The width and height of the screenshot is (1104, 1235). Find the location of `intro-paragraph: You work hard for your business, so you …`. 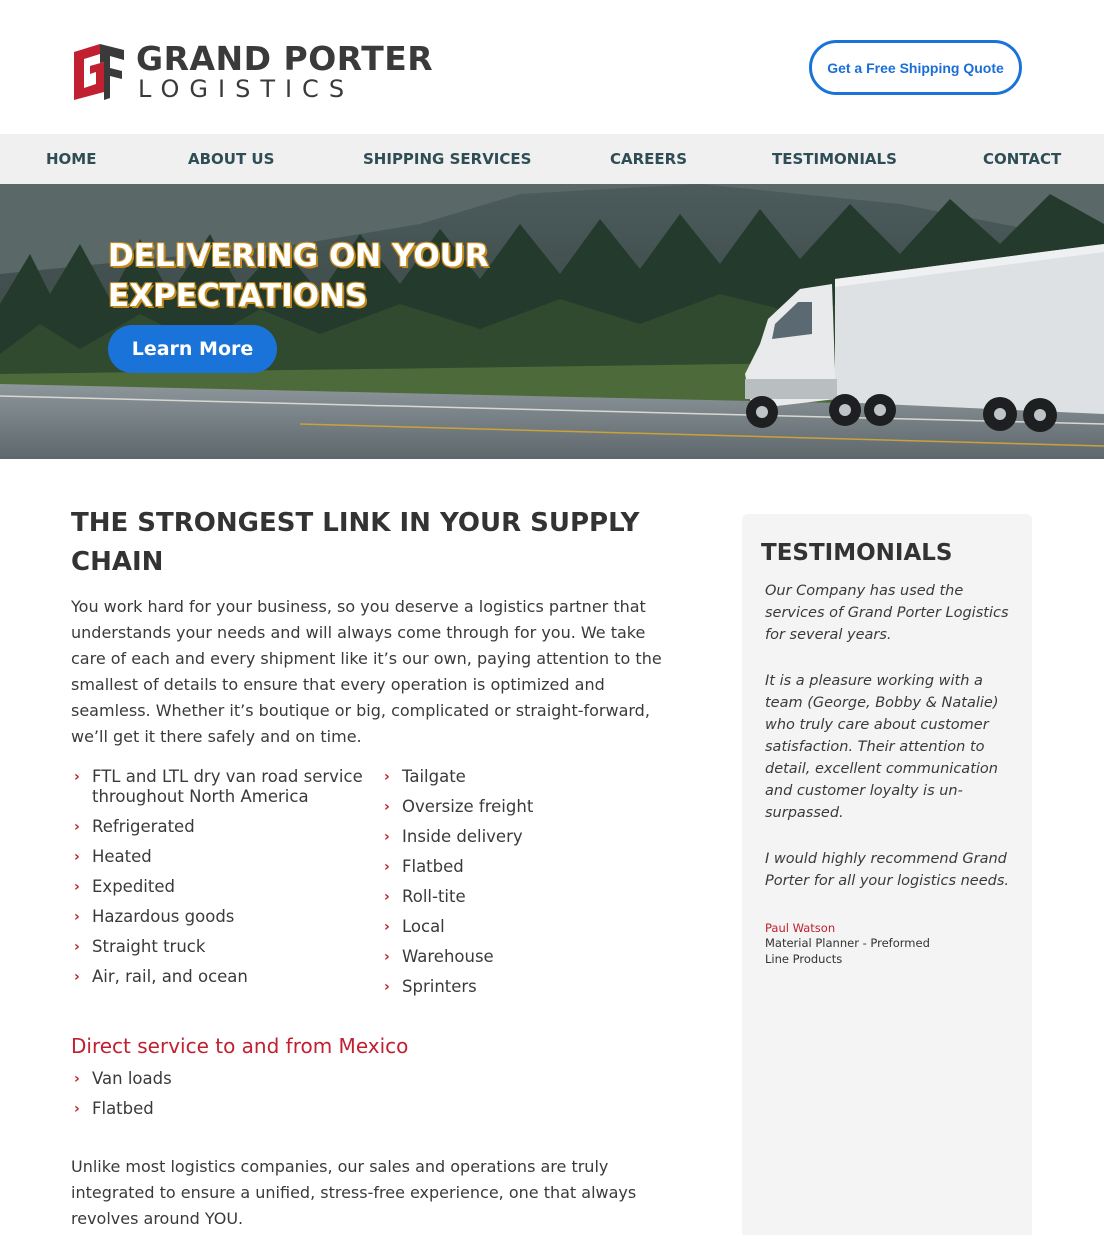

intro-paragraph: You work hard for your business, so you … is located at coordinates (366, 671).